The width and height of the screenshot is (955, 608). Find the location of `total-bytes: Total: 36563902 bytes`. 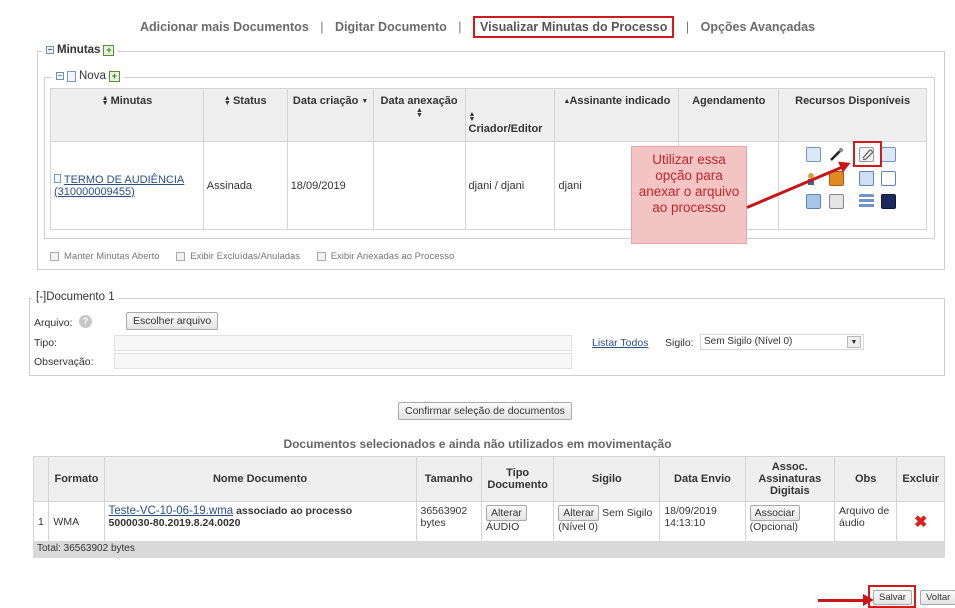

total-bytes: Total: 36563902 bytes is located at coordinates (489, 549).